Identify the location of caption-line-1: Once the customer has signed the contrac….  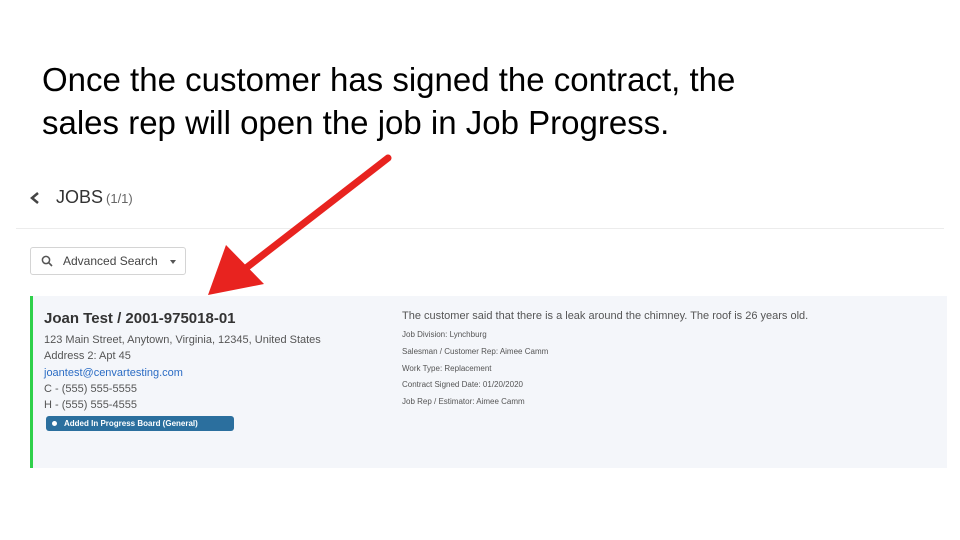
(389, 79).